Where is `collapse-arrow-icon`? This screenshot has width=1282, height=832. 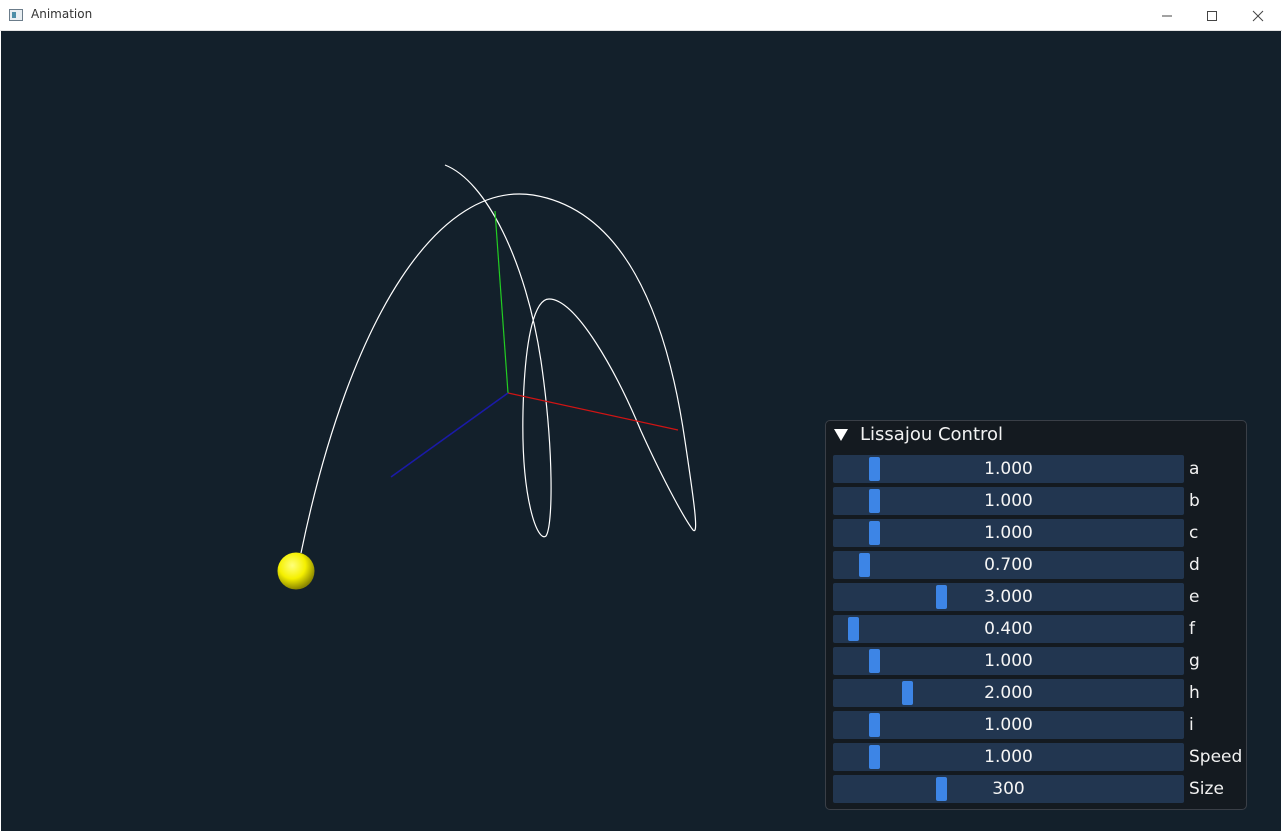 collapse-arrow-icon is located at coordinates (841, 435).